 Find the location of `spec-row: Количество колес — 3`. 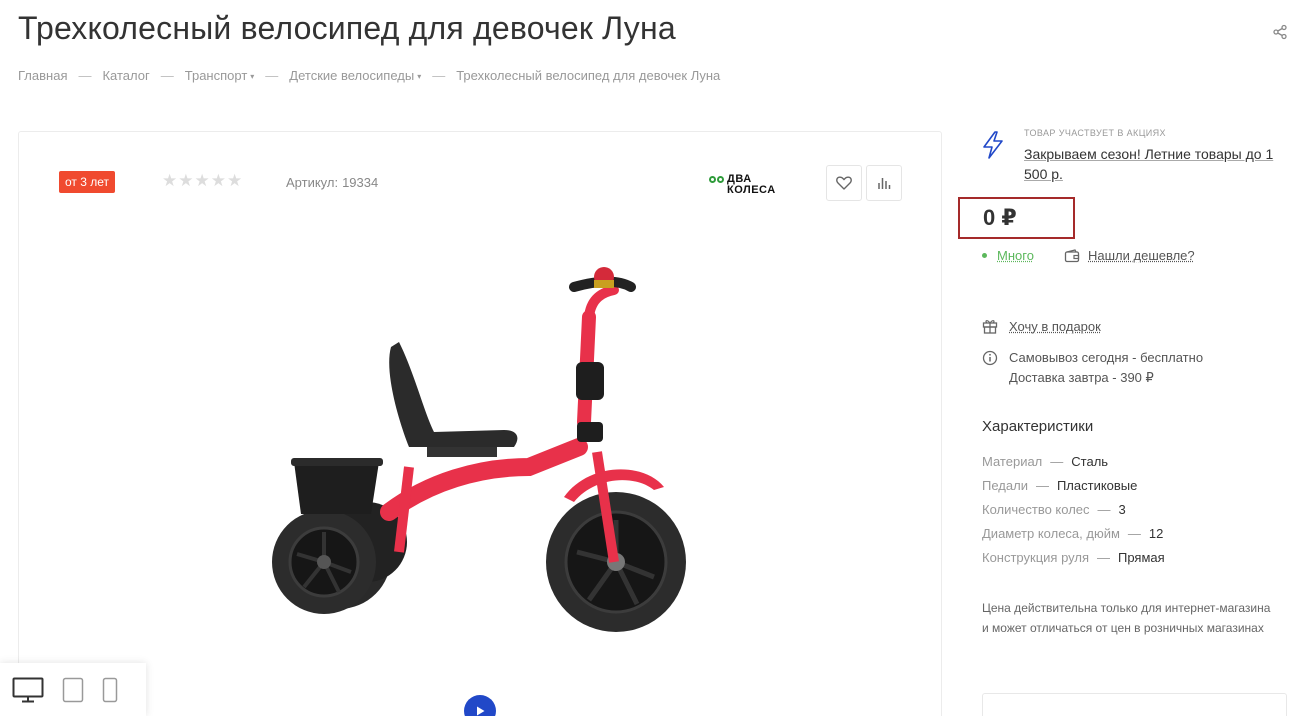

spec-row: Количество колес — 3 is located at coordinates (1073, 512).